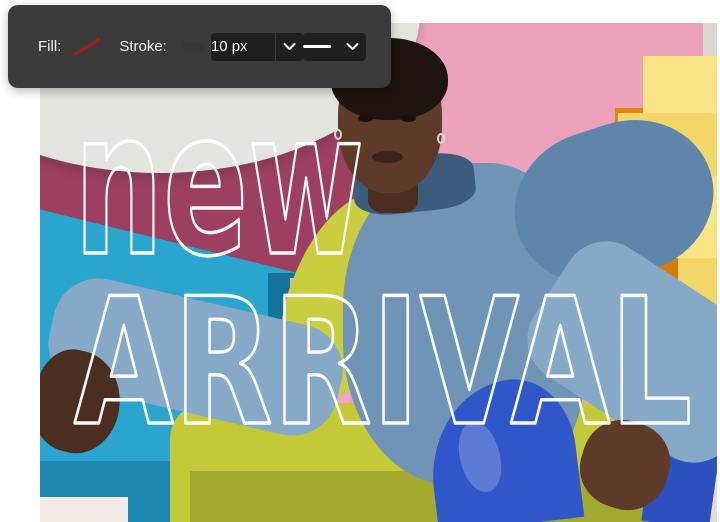 Image resolution: width=720 pixels, height=522 pixels. What do you see at coordinates (334, 46) in the screenshot?
I see `stroke-style-select` at bounding box center [334, 46].